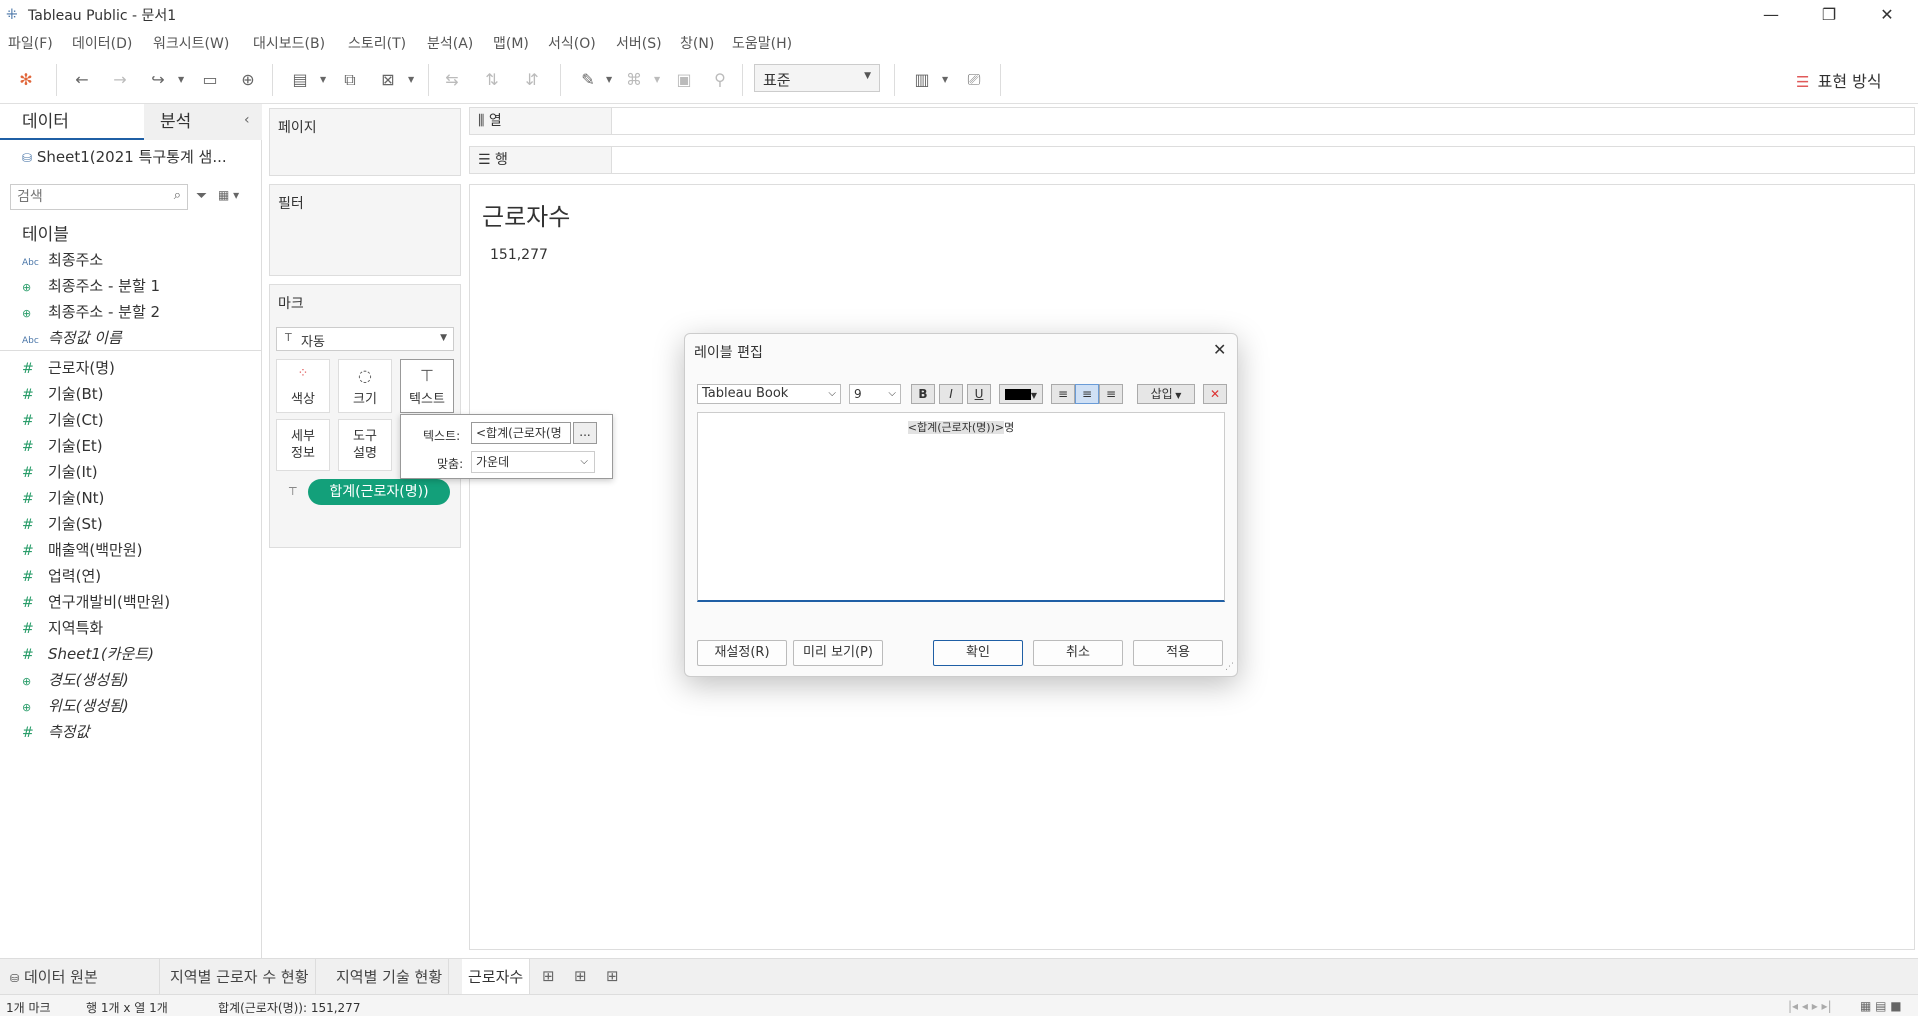  Describe the element at coordinates (62, 628) in the screenshot. I see `field-item: # 지역특화` at that location.